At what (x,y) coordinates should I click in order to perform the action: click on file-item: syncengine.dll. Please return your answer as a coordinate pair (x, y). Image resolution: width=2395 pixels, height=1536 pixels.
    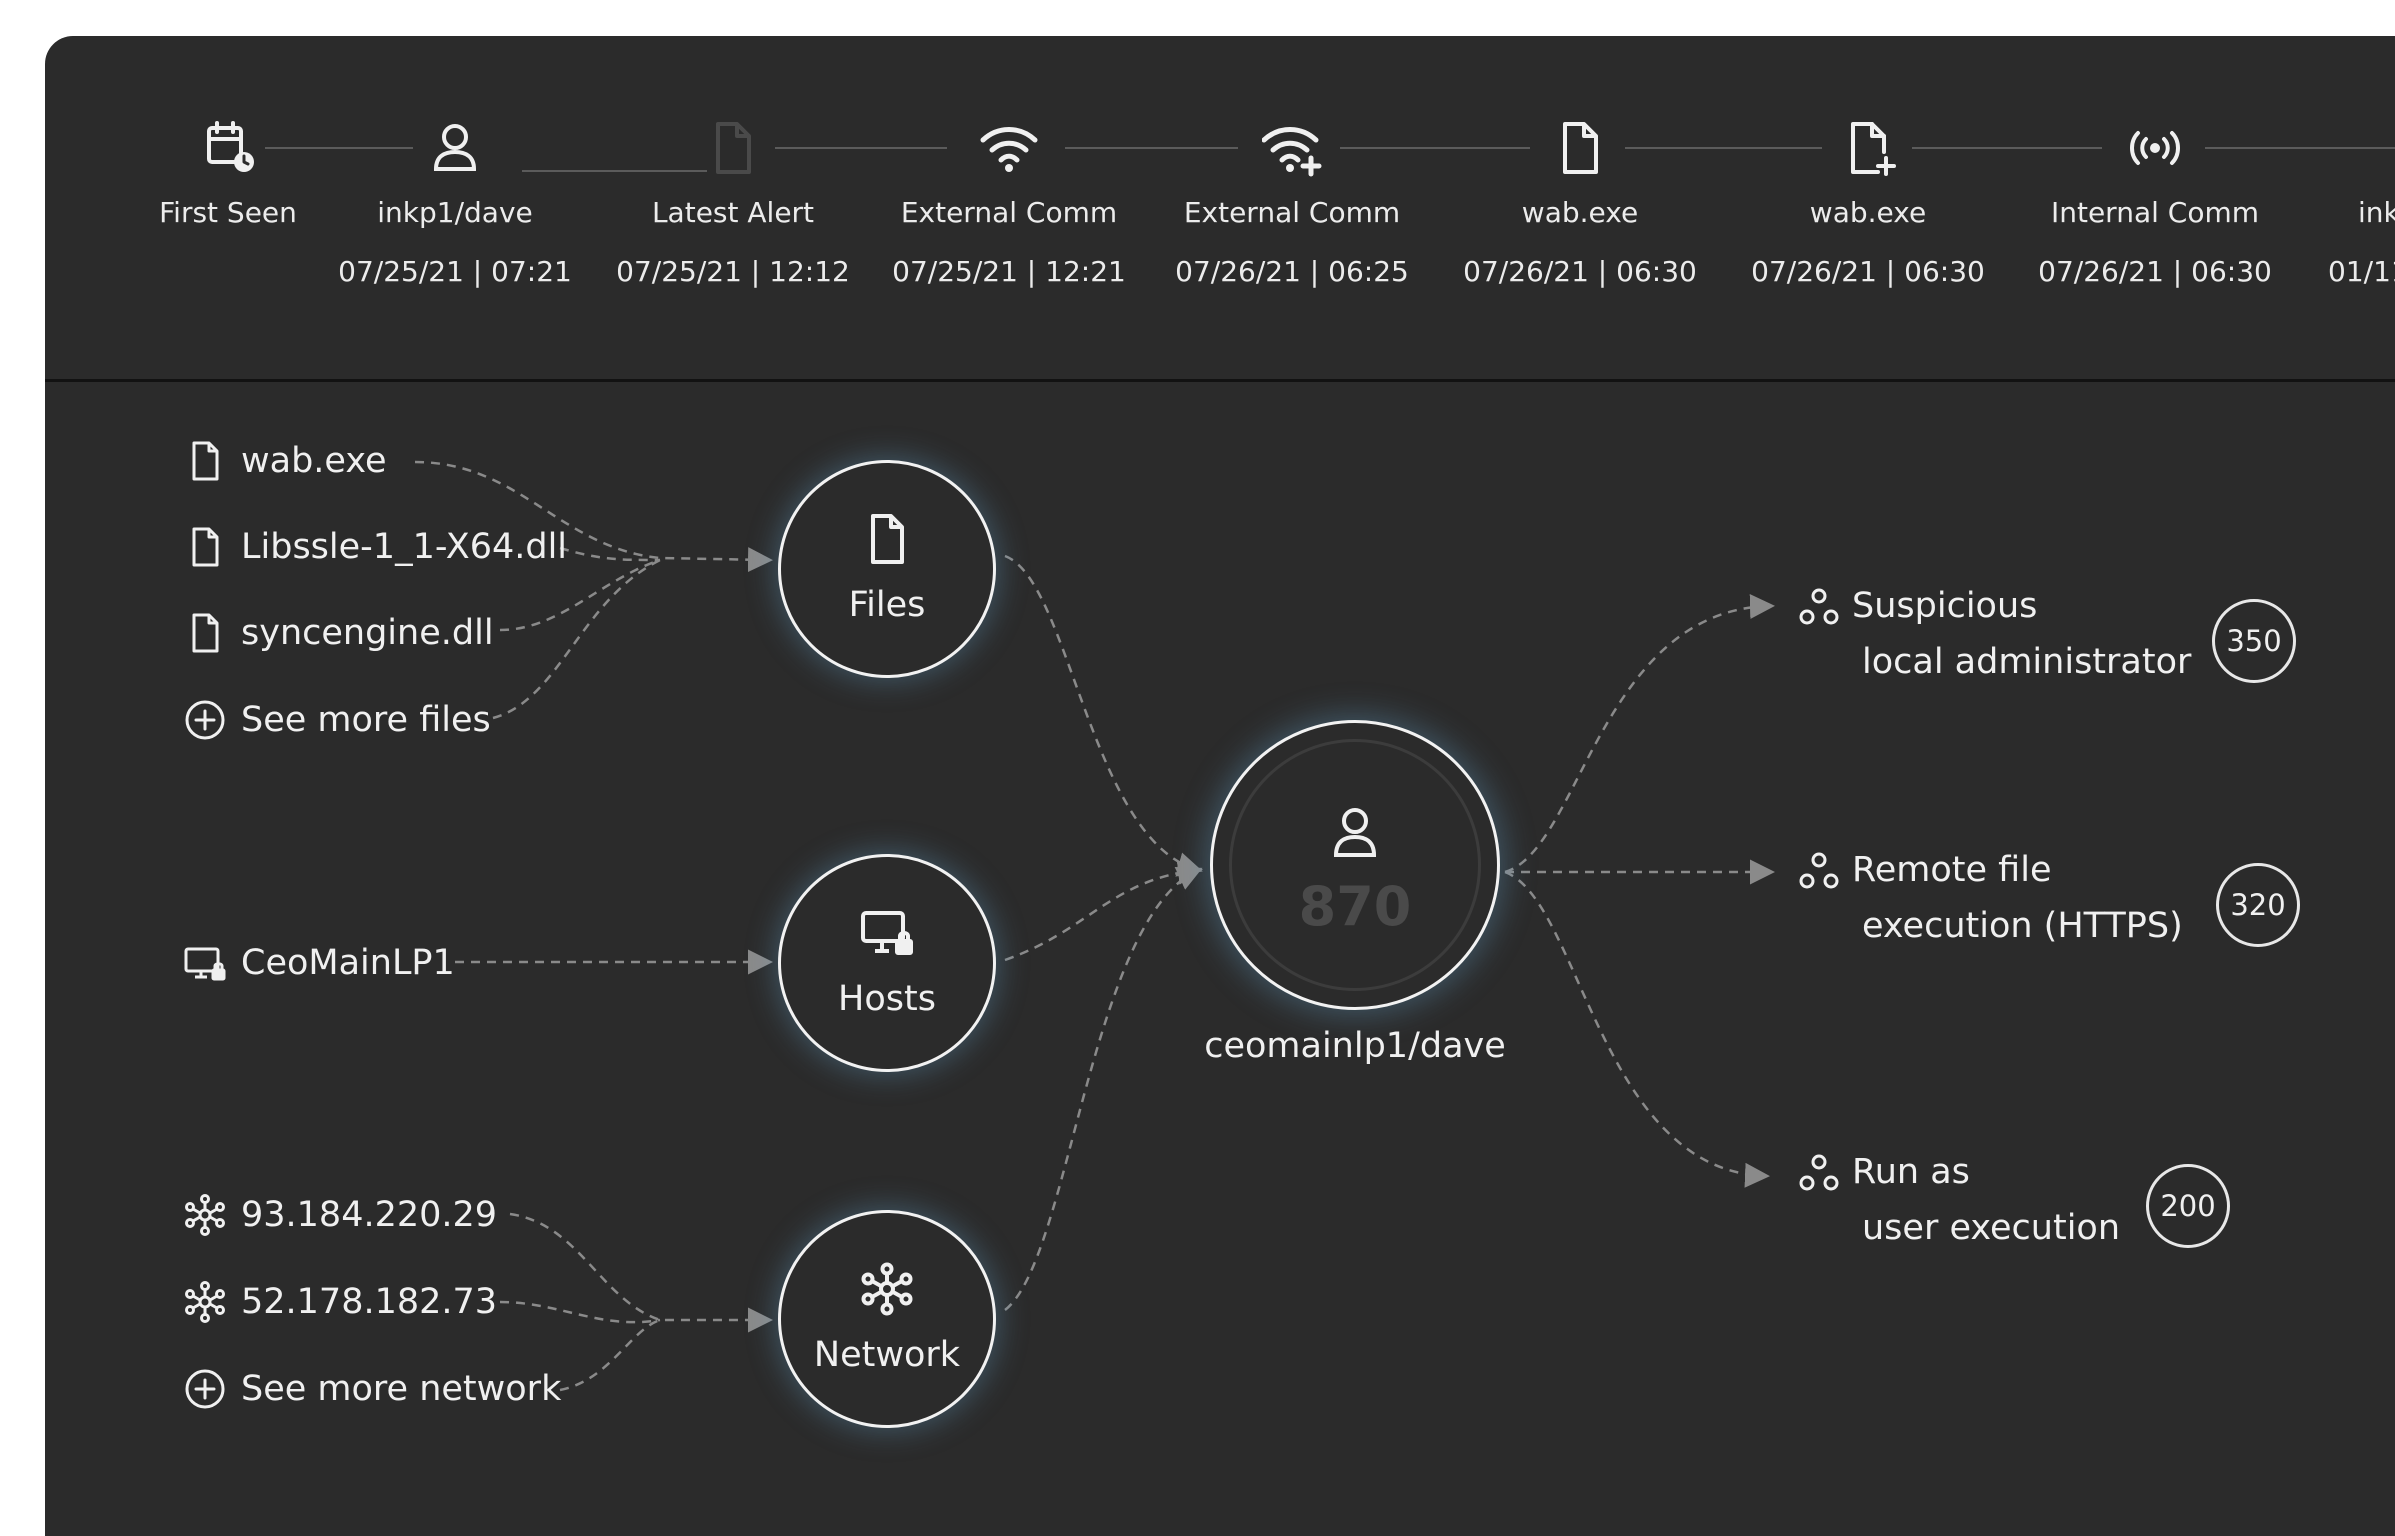
    Looking at the image, I should click on (338, 633).